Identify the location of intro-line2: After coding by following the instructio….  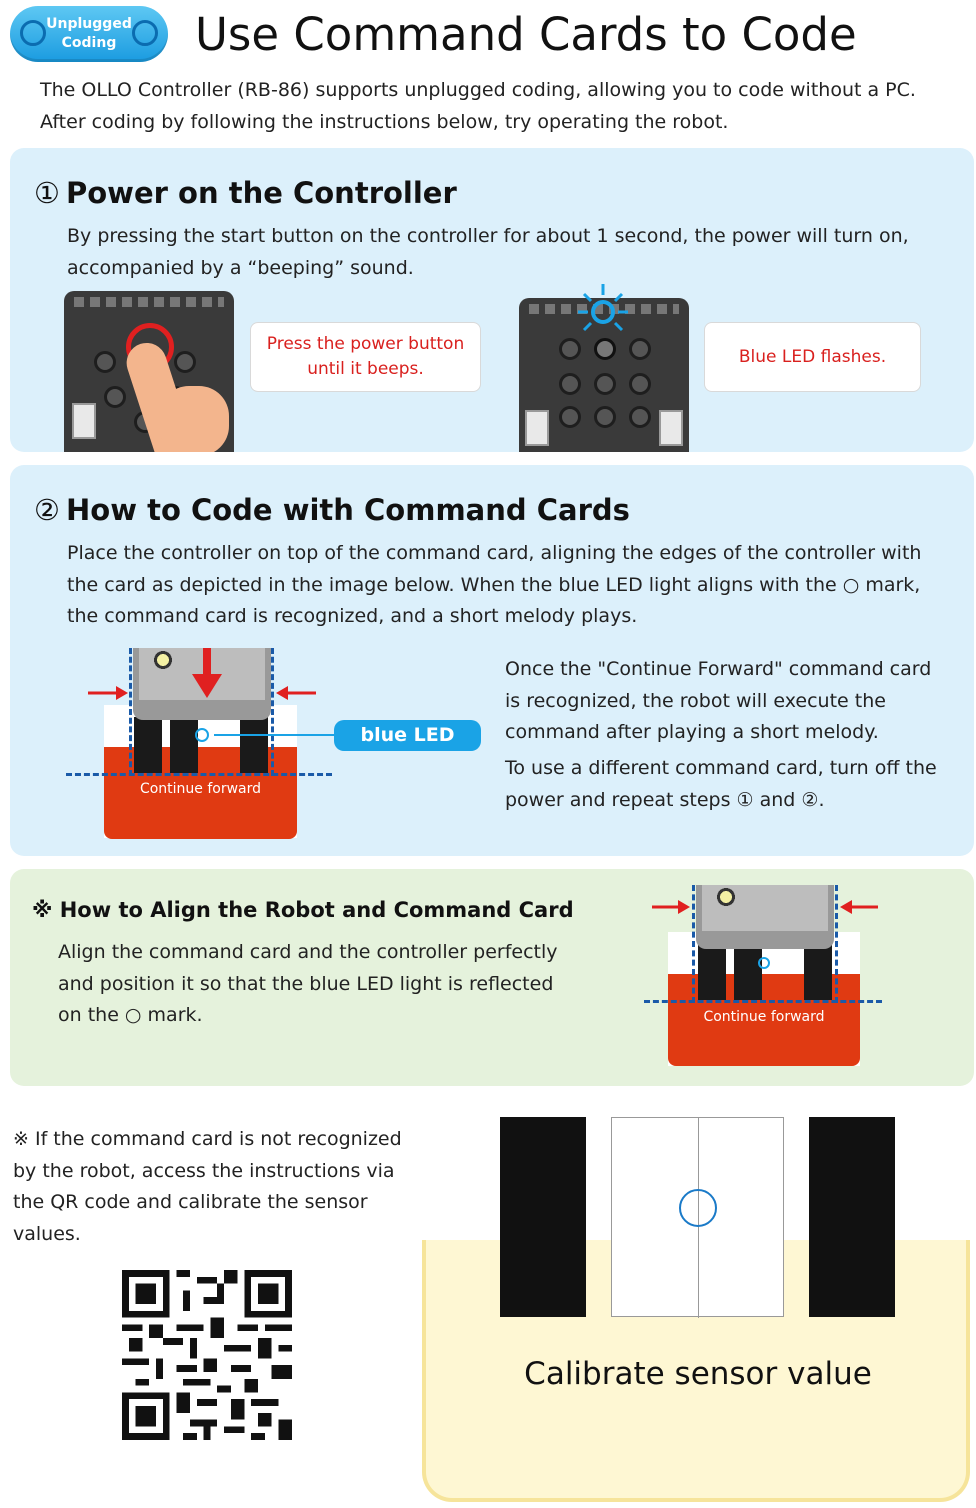
(384, 122).